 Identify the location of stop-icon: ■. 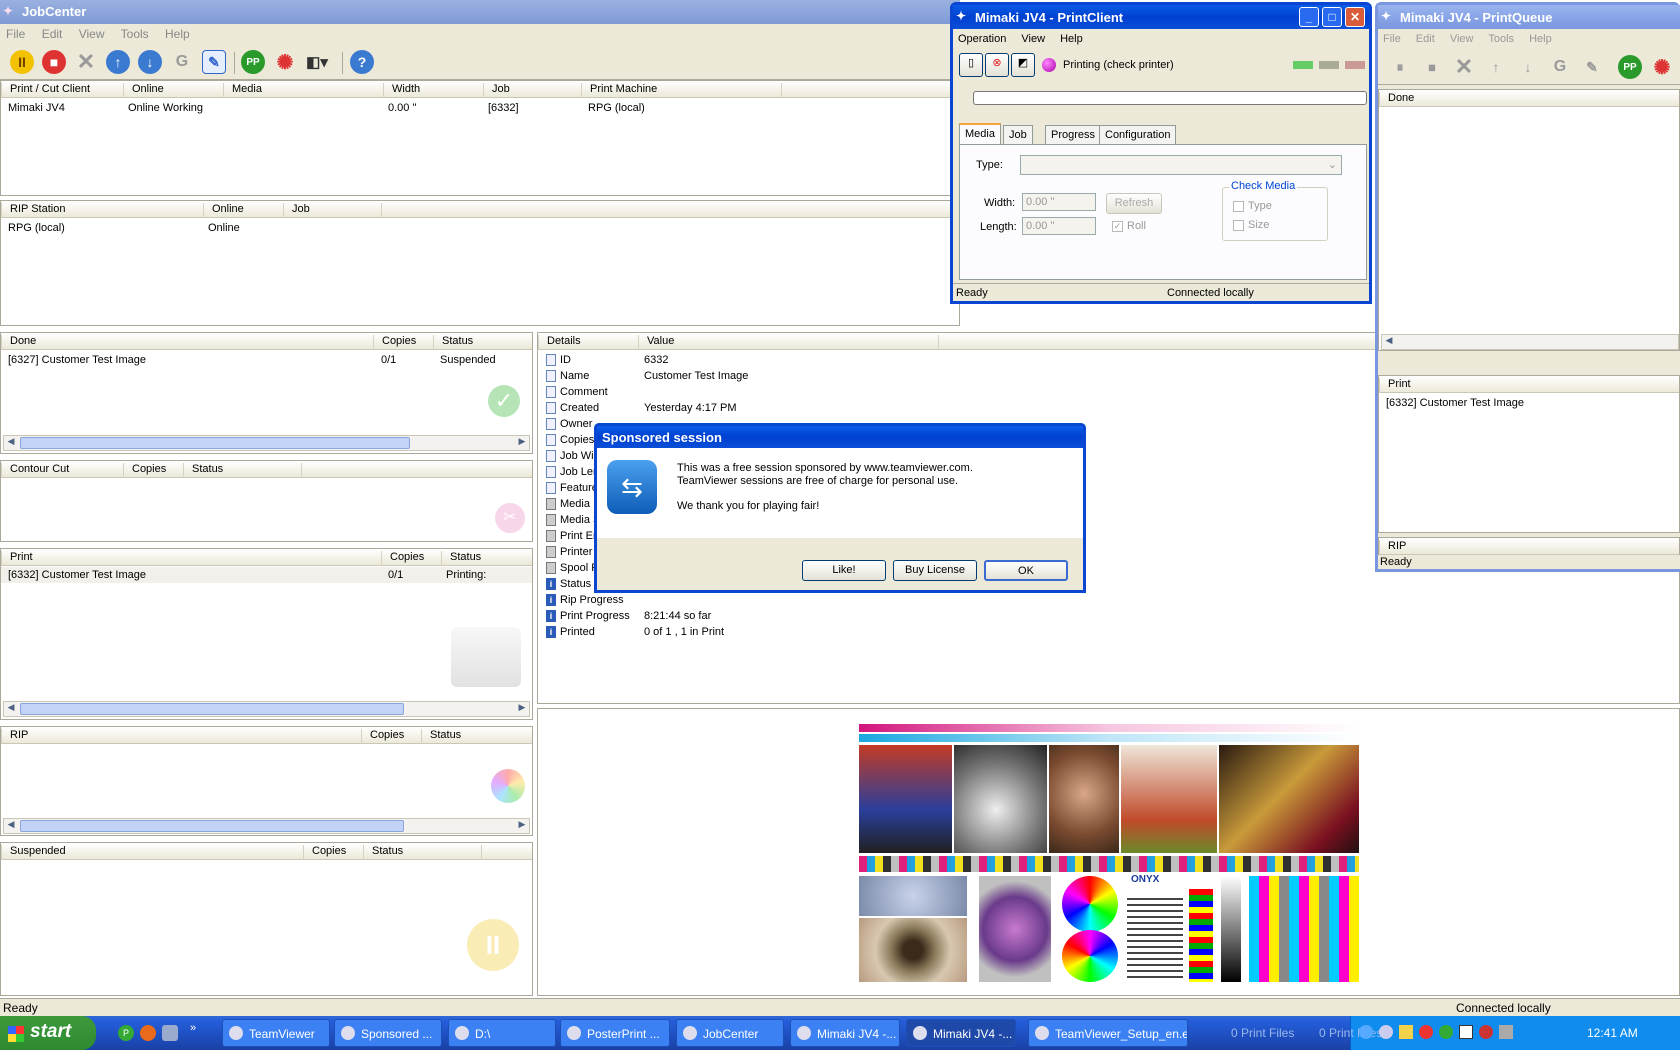
(54, 62).